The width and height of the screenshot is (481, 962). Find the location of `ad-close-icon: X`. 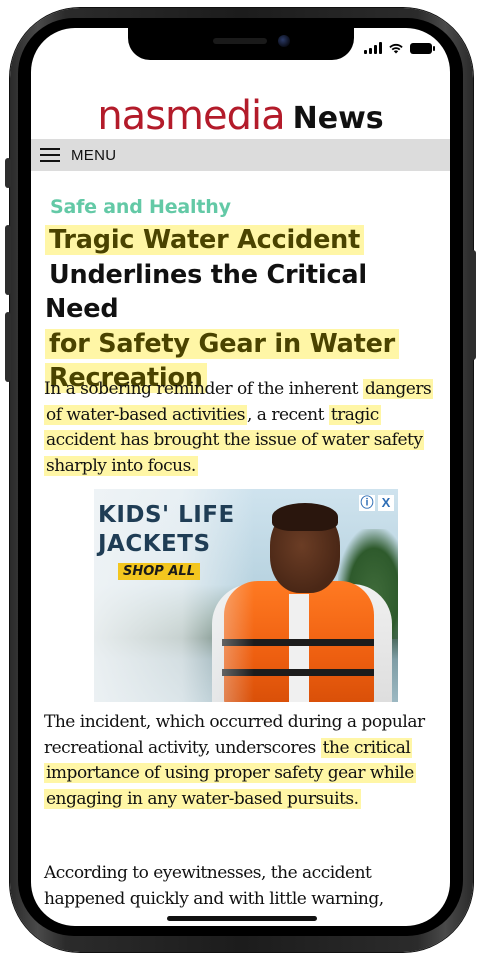

ad-close-icon: X is located at coordinates (386, 503).